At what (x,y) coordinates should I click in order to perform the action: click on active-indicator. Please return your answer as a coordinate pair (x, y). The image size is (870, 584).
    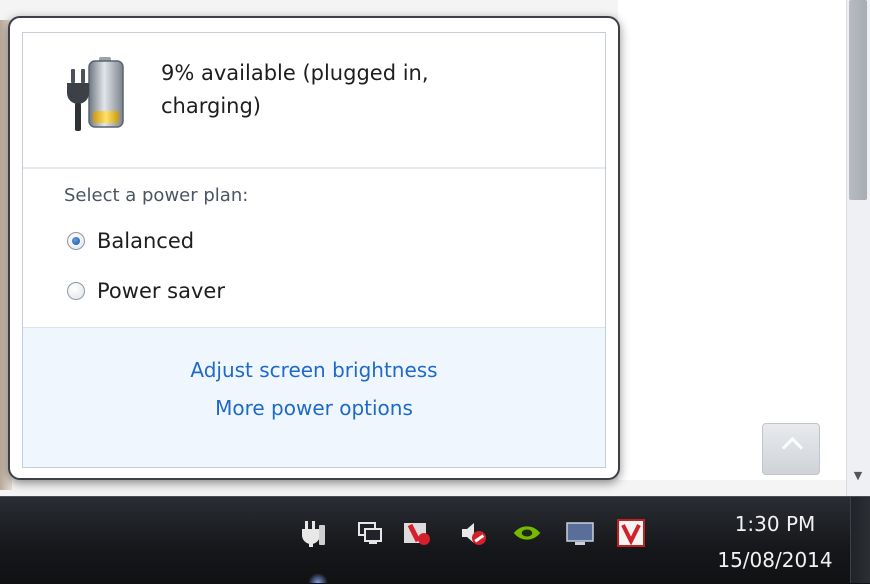
    Looking at the image, I should click on (318, 578).